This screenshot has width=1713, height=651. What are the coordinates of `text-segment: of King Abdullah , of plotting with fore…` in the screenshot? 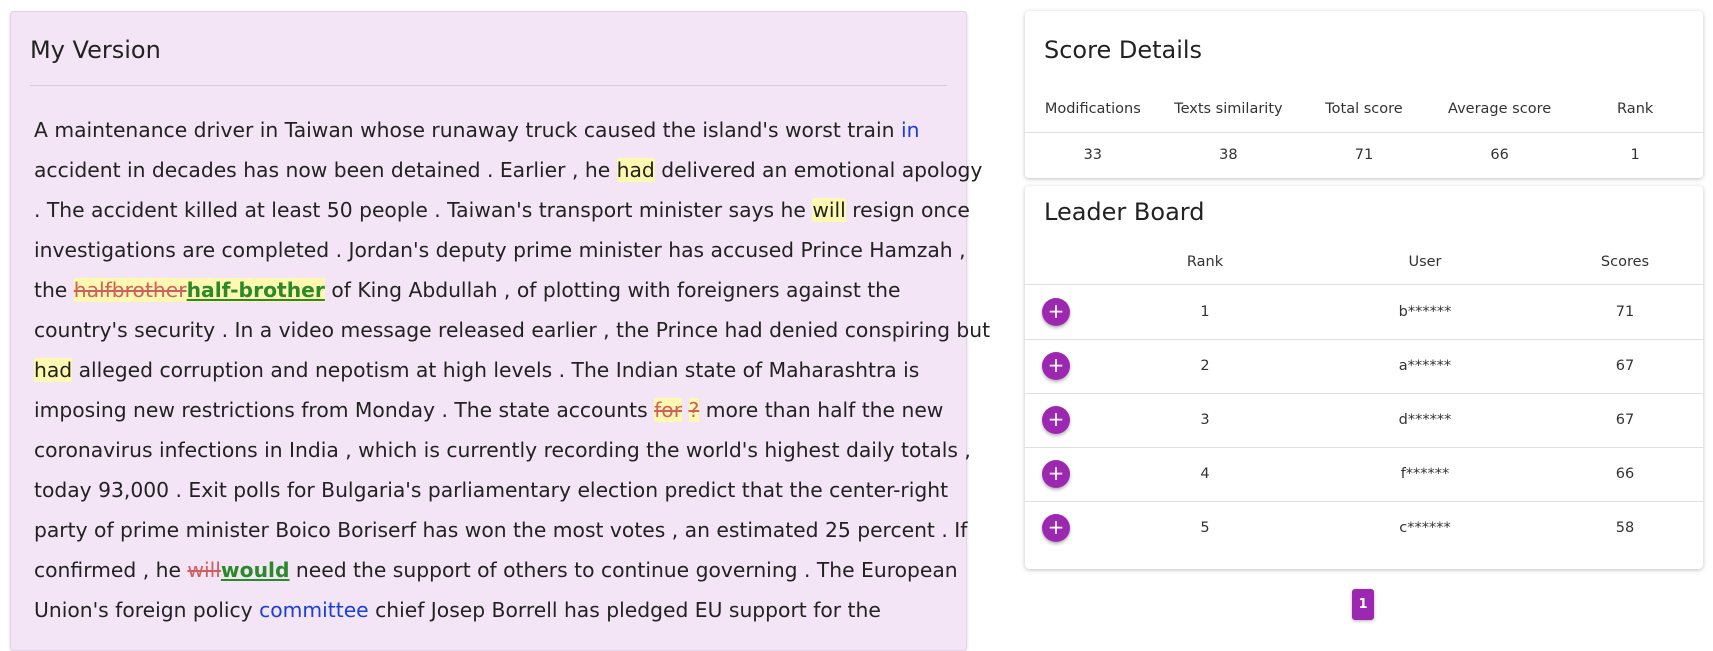 It's located at (612, 290).